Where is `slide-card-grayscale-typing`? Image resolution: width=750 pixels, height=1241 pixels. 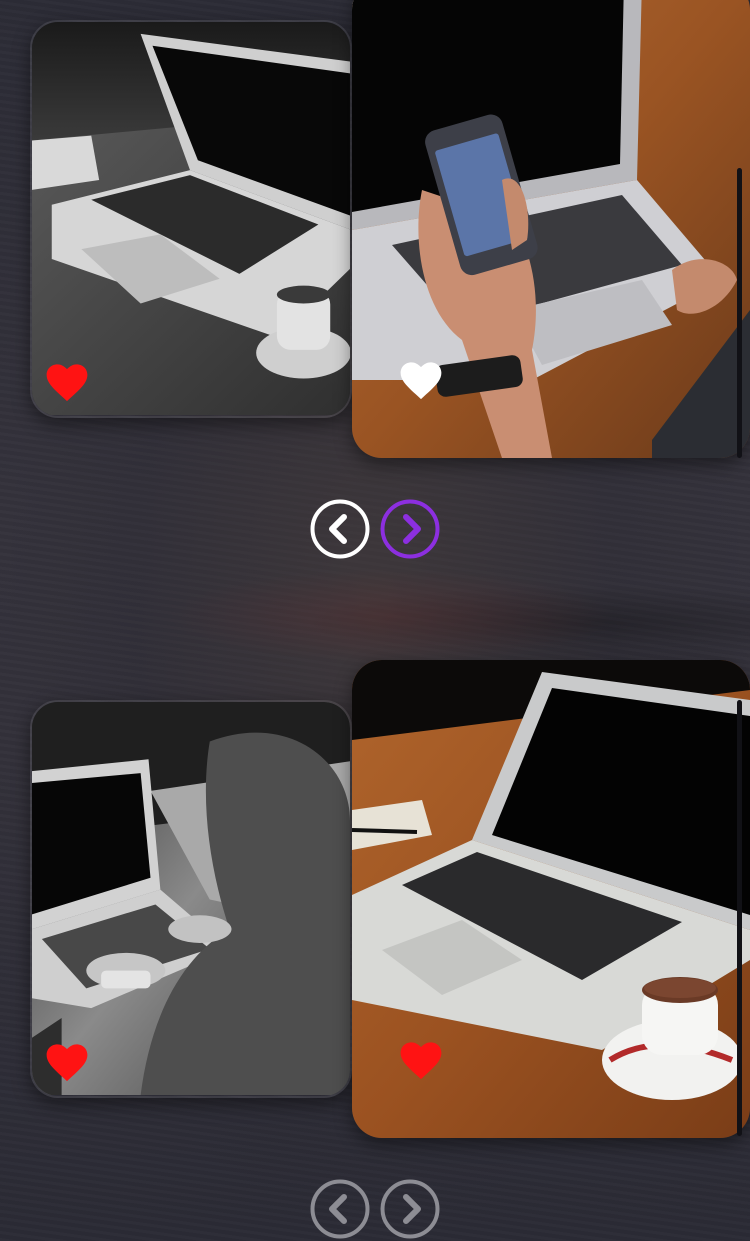 slide-card-grayscale-typing is located at coordinates (191, 899).